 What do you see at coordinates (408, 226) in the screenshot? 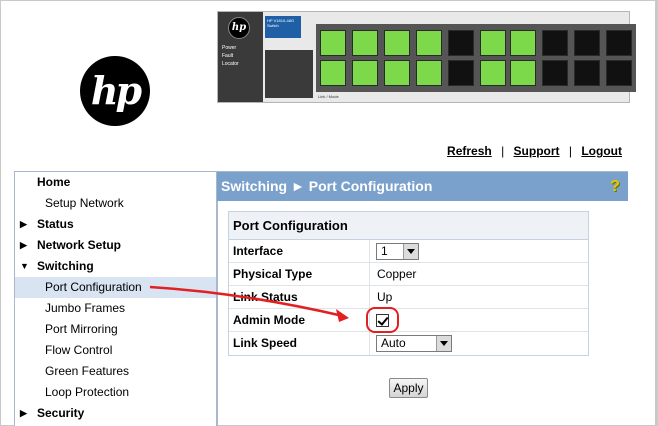
I see `panel-title: Port Configuration` at bounding box center [408, 226].